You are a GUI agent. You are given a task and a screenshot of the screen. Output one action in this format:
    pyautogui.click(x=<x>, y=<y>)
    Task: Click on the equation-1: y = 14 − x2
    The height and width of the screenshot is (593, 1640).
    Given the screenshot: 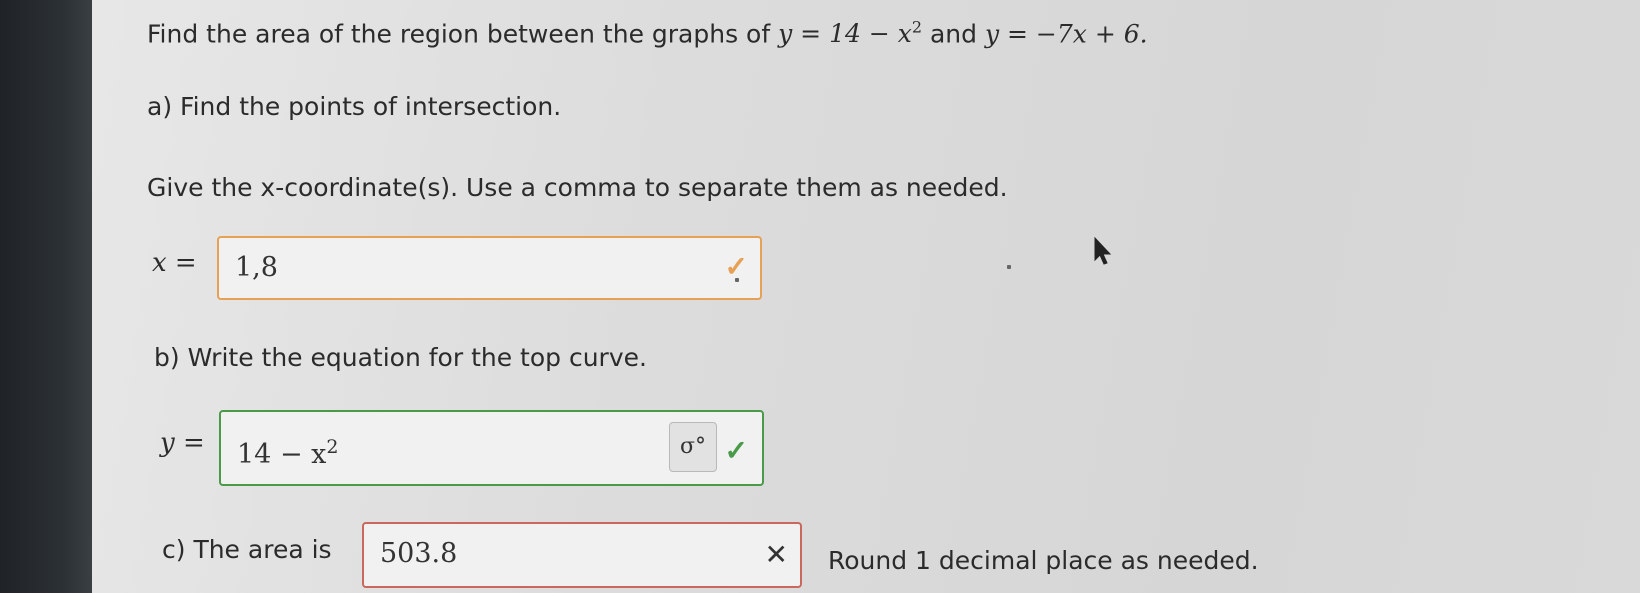 What is the action you would take?
    pyautogui.click(x=850, y=33)
    